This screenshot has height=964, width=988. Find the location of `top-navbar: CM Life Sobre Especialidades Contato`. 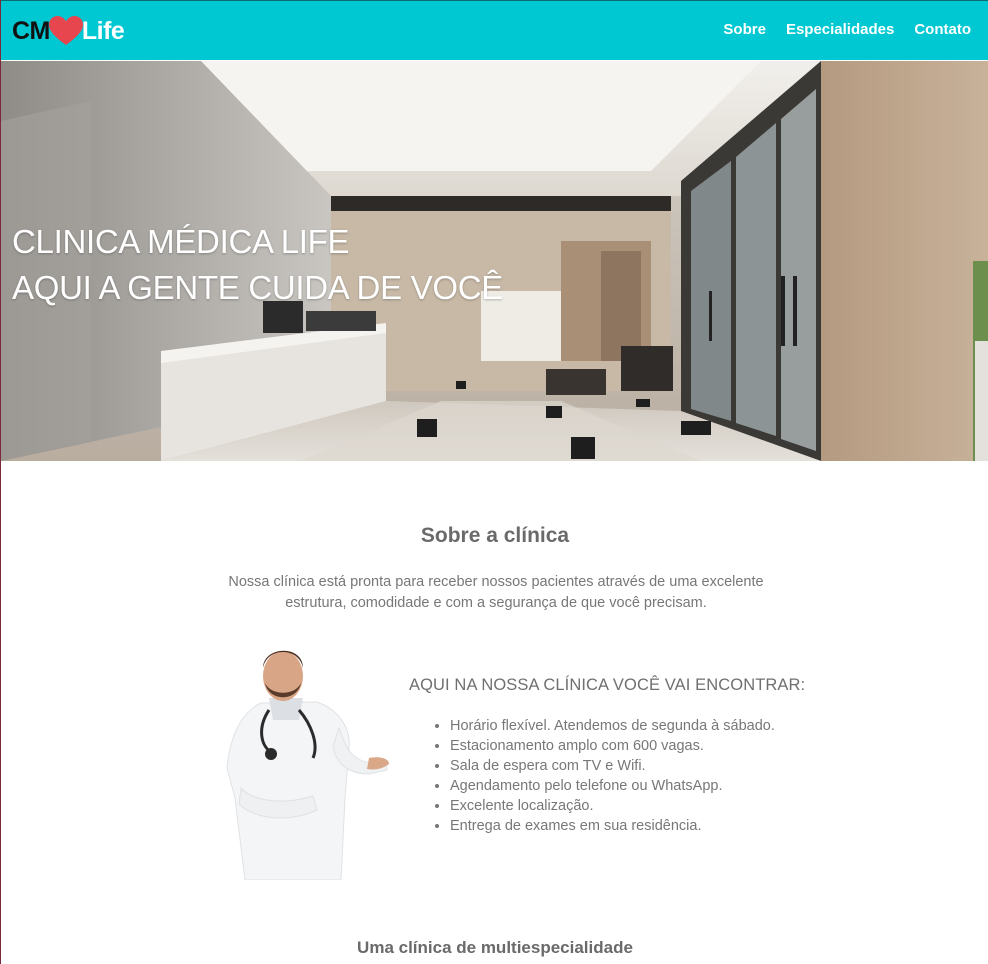

top-navbar: CM Life Sobre Especialidades Contato is located at coordinates (494, 30).